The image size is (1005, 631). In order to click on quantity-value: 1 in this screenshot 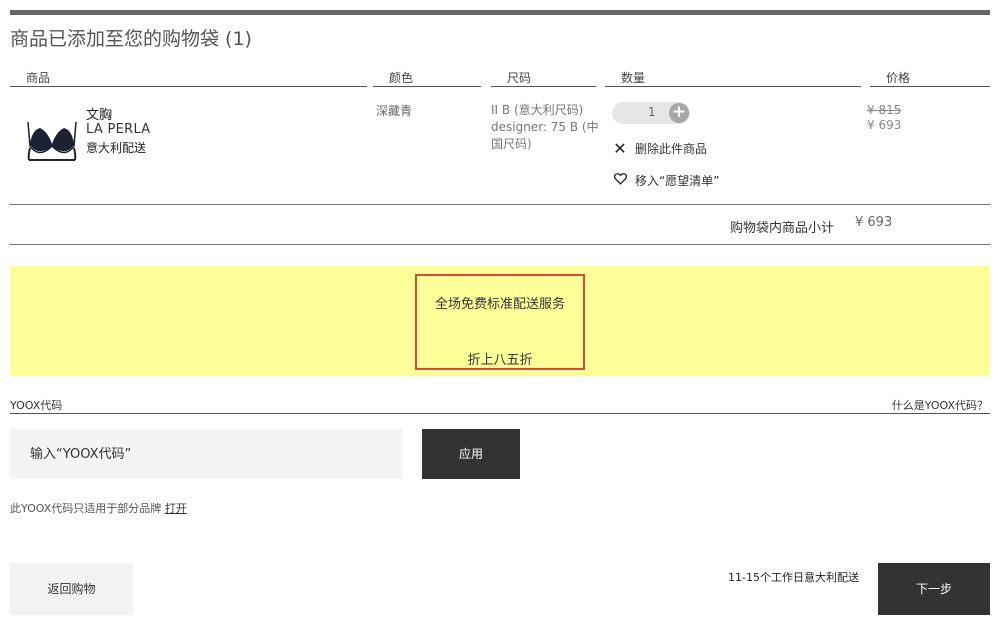, I will do `click(652, 112)`.